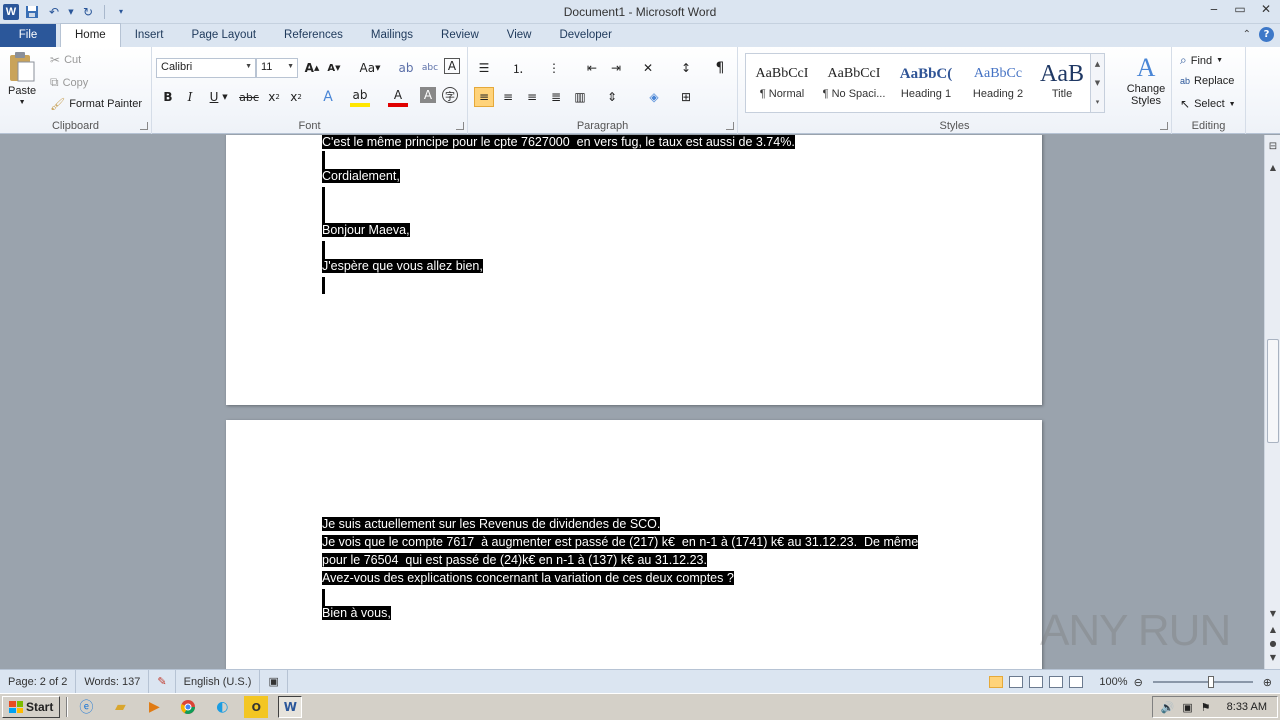  What do you see at coordinates (460, 35) in the screenshot?
I see `tab-review: Review` at bounding box center [460, 35].